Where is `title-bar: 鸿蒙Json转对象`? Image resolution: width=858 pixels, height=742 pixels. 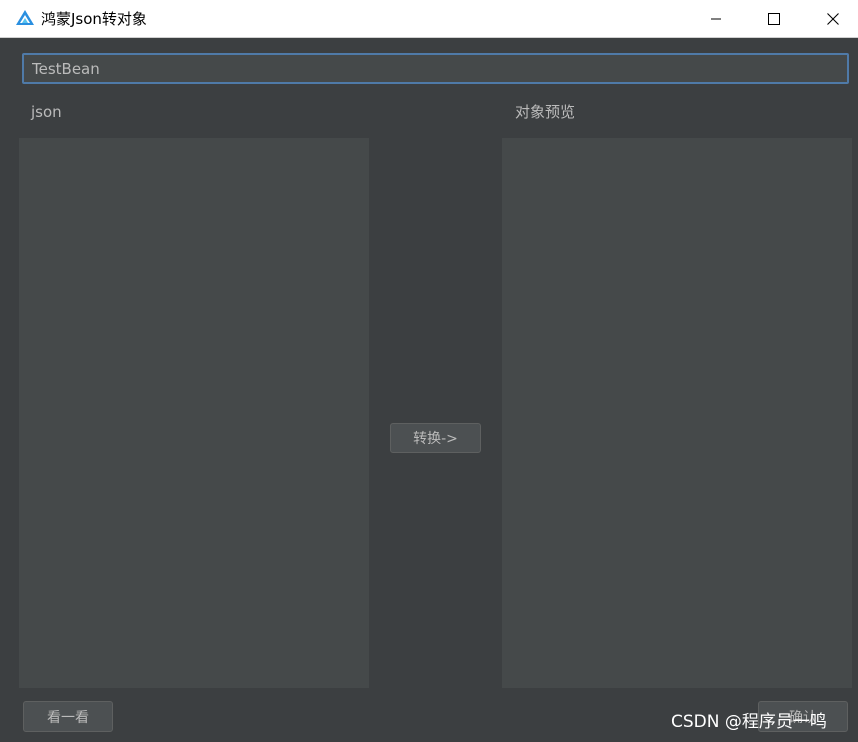
title-bar: 鸿蒙Json转对象 is located at coordinates (429, 19).